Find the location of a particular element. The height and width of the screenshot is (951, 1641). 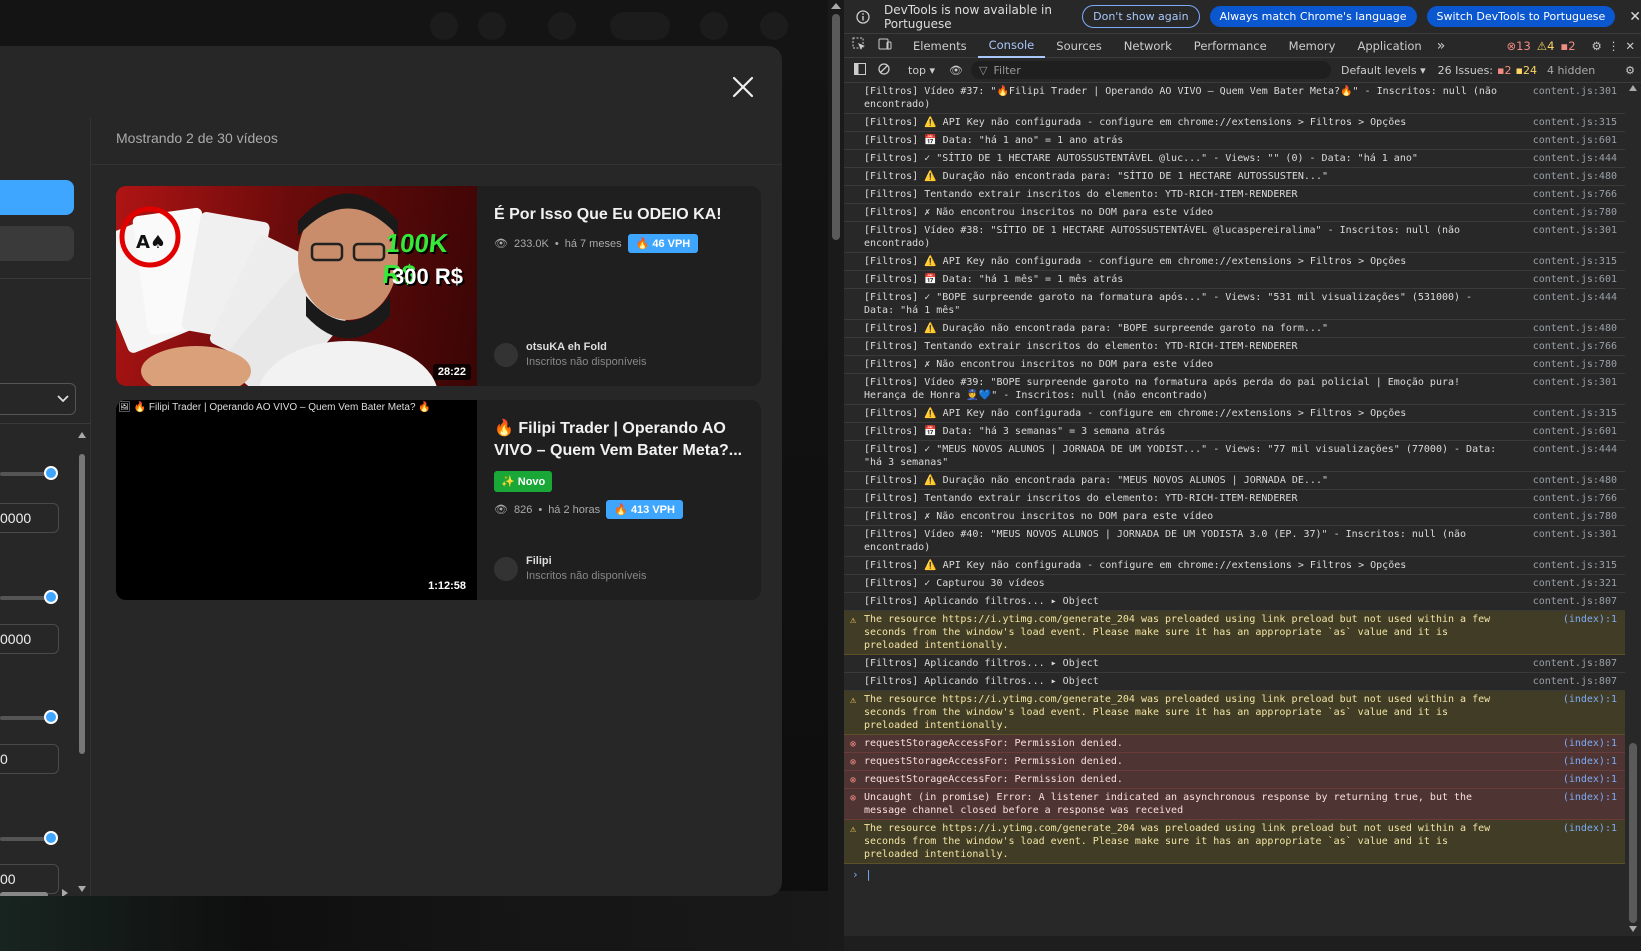

gear-icon: ⚙ is located at coordinates (1597, 46).